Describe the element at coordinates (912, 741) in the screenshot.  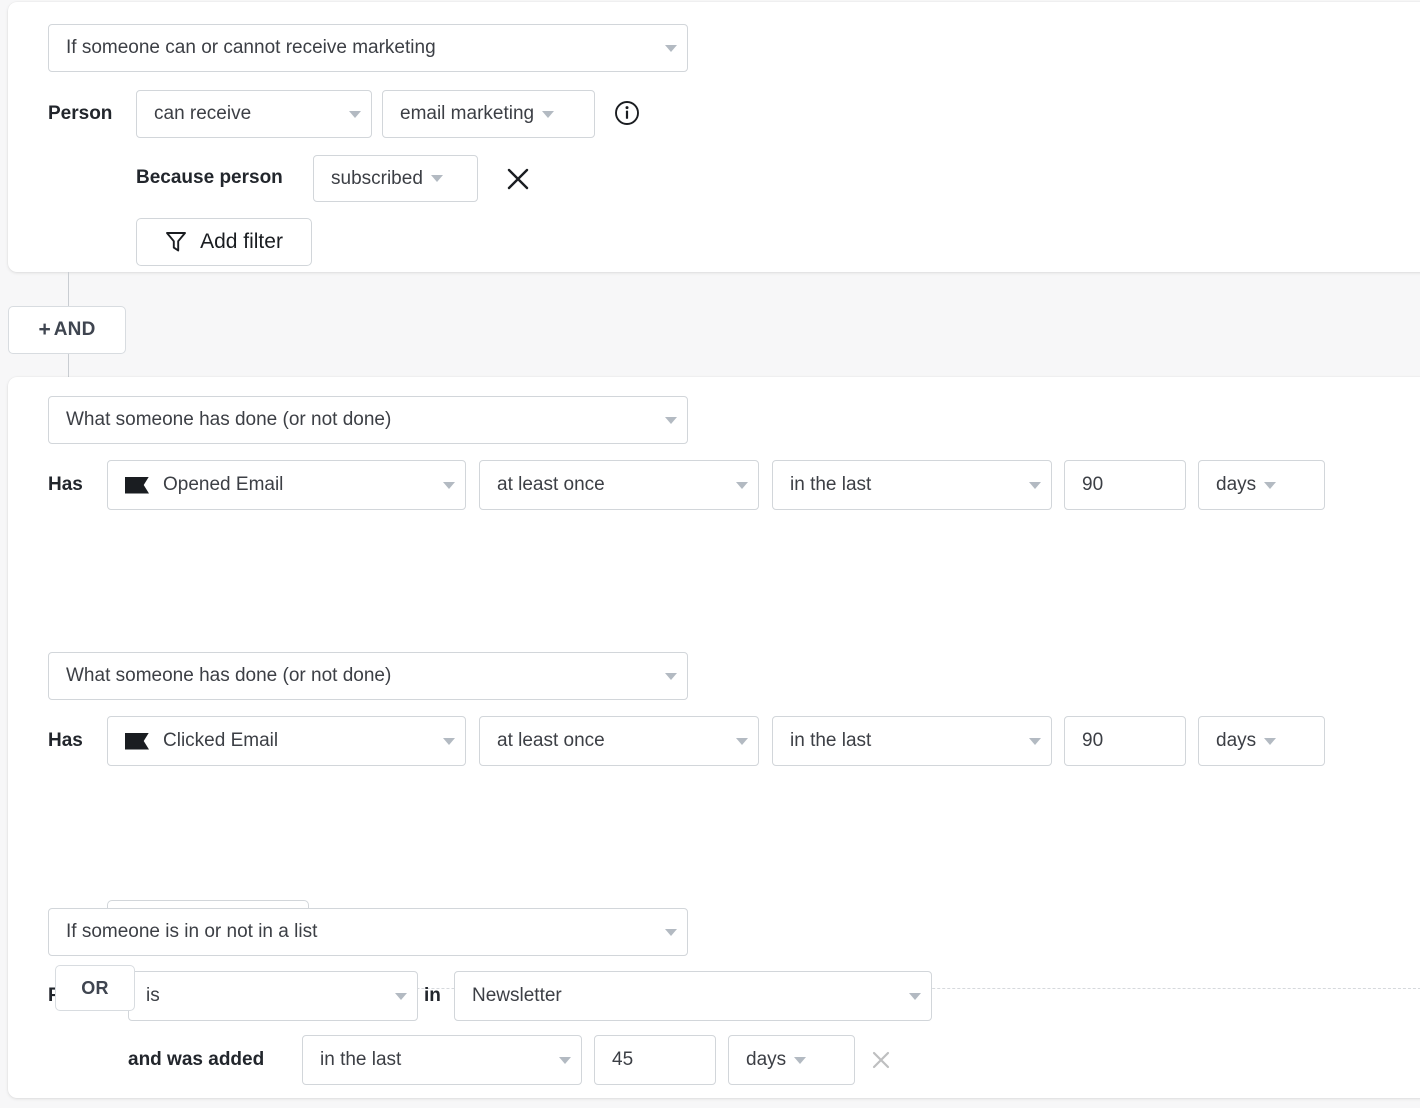
I see `timeframe-select-clicked: in the last` at that location.